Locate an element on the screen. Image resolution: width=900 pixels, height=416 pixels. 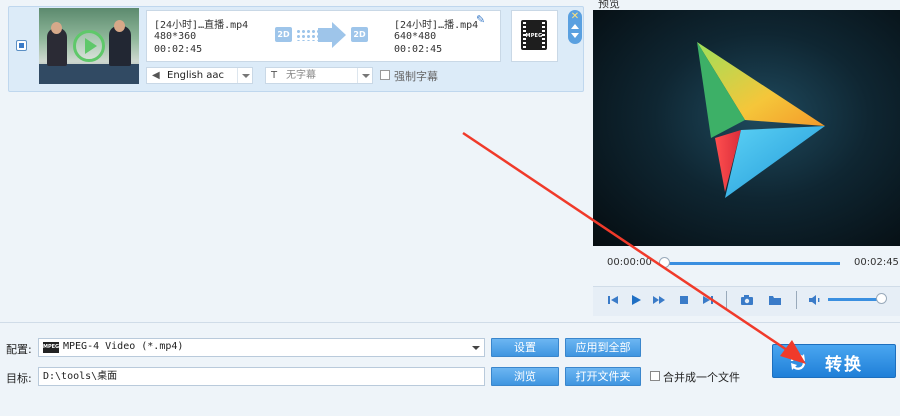
audio-track-select: ◀ English aac is located at coordinates (199, 75).